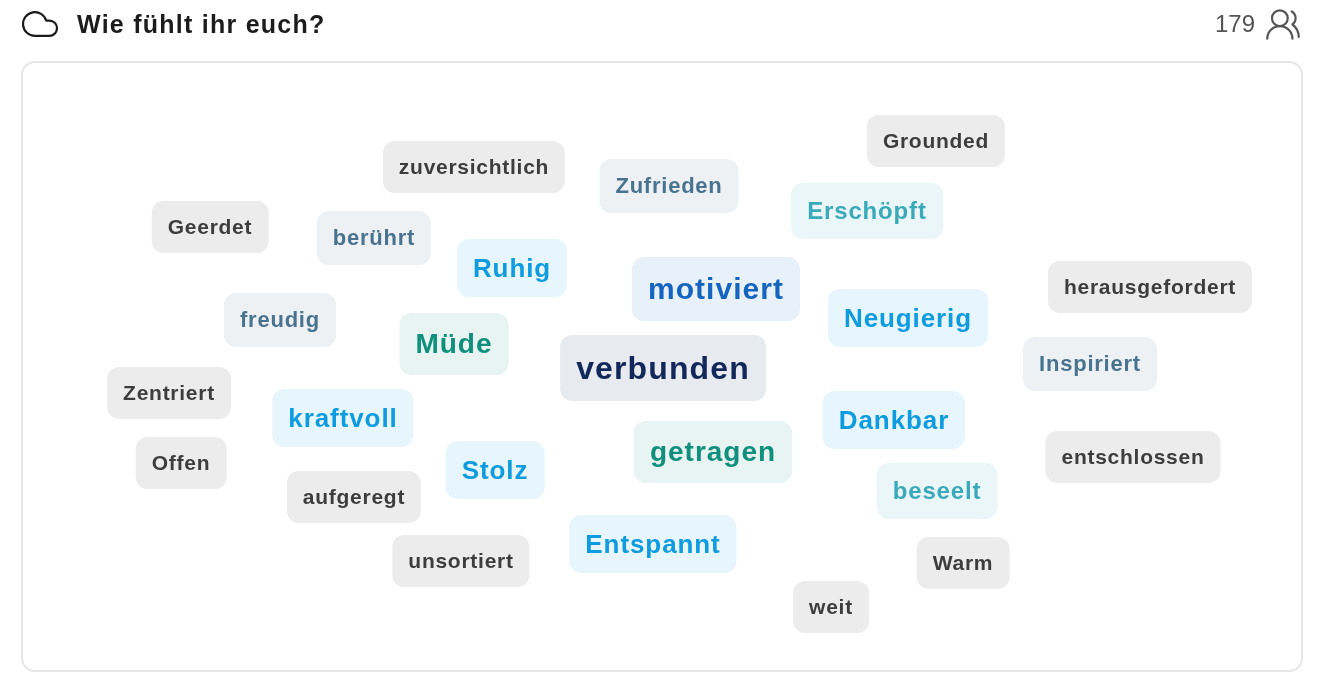 This screenshot has width=1320, height=696. Describe the element at coordinates (454, 344) in the screenshot. I see `mood-word: Müde` at that location.